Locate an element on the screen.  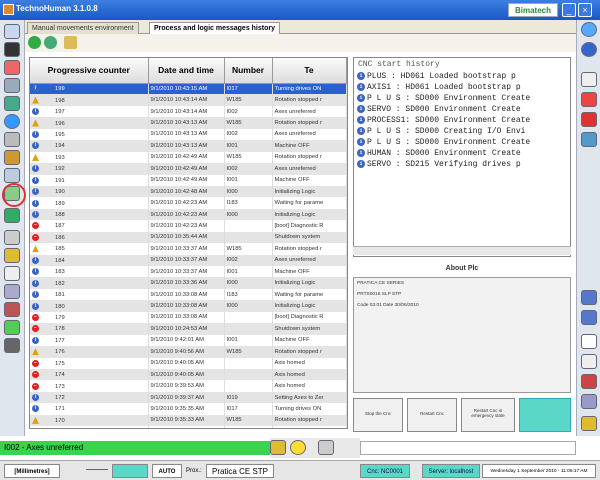
table-row: − 175 9/1/2010 9:40:05 AM Axis homed is located at coordinates (188, 363).